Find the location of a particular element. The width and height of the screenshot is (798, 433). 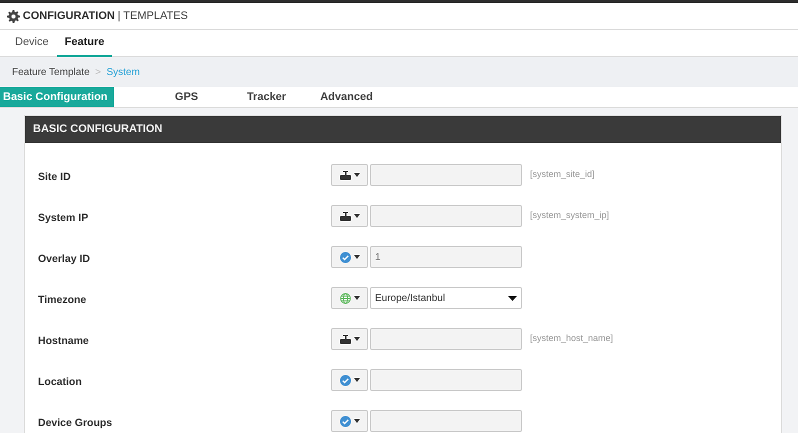

breadcrumb-link: Feature Template is located at coordinates (51, 72).